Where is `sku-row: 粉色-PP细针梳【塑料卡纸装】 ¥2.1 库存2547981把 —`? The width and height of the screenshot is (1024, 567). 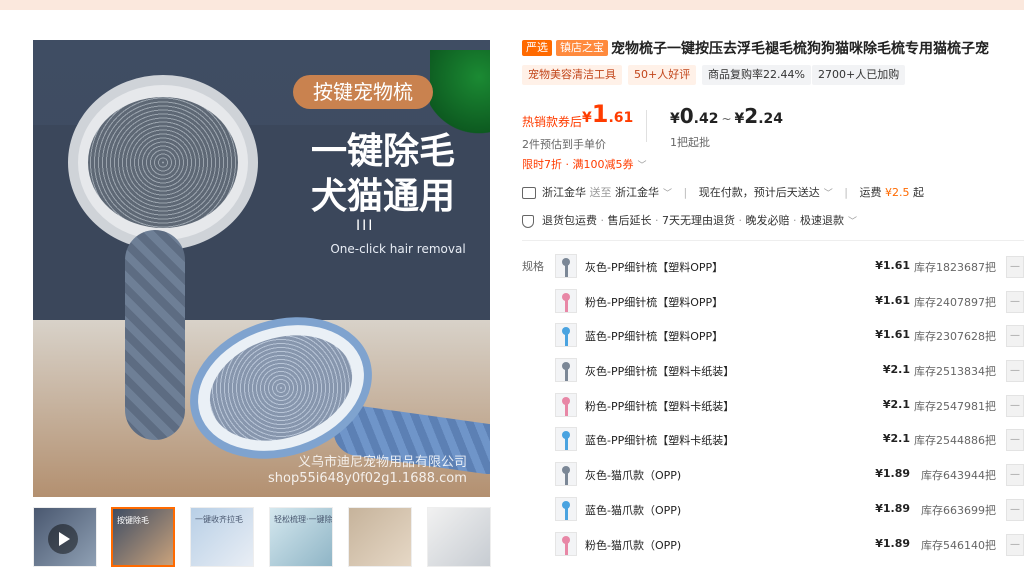
sku-row: 粉色-PP细针梳【塑料卡纸装】 ¥2.1 库存2547981把 — is located at coordinates (789, 406).